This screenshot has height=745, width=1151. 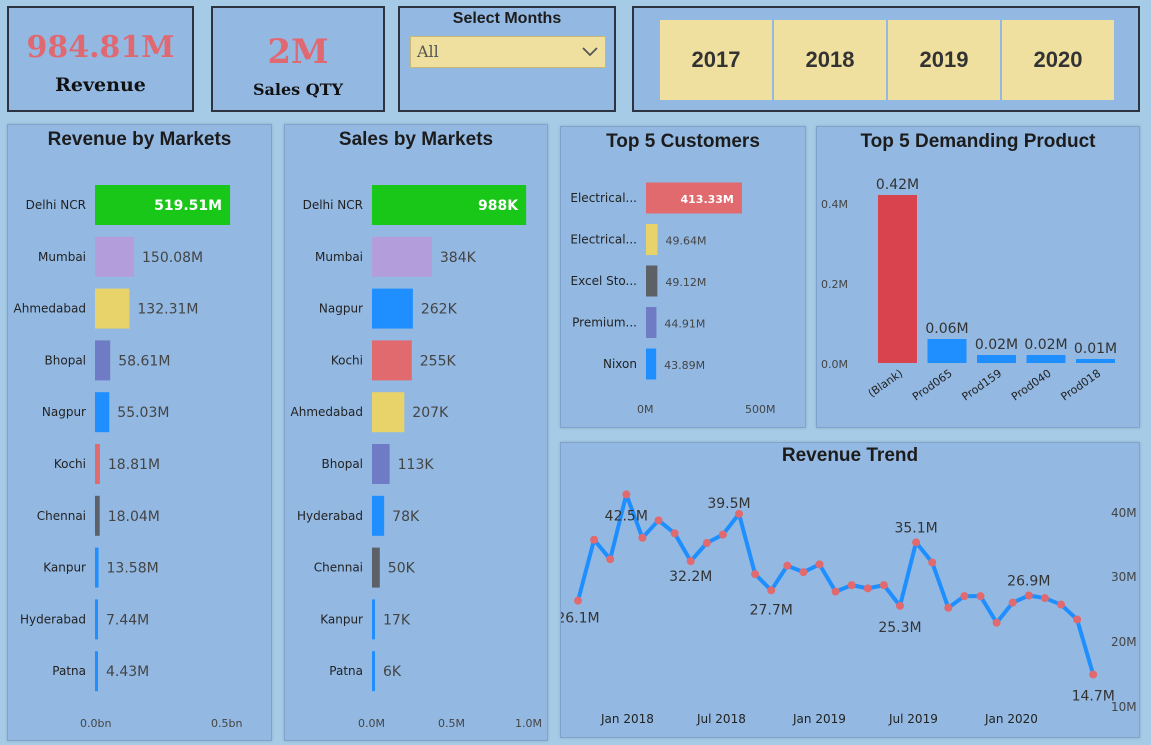 I want to click on data-label: 78K, so click(x=406, y=517).